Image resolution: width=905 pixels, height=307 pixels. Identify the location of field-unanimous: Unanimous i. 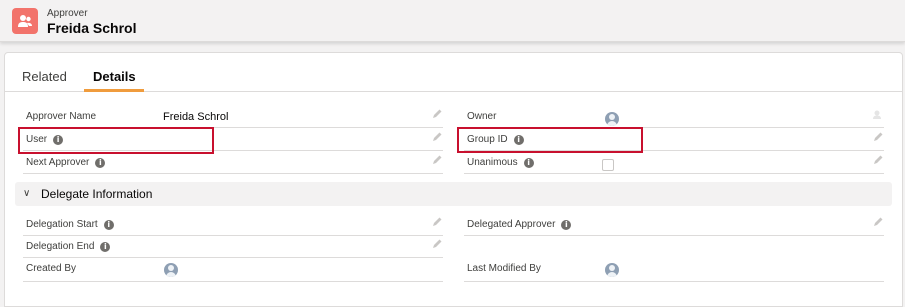
(674, 163).